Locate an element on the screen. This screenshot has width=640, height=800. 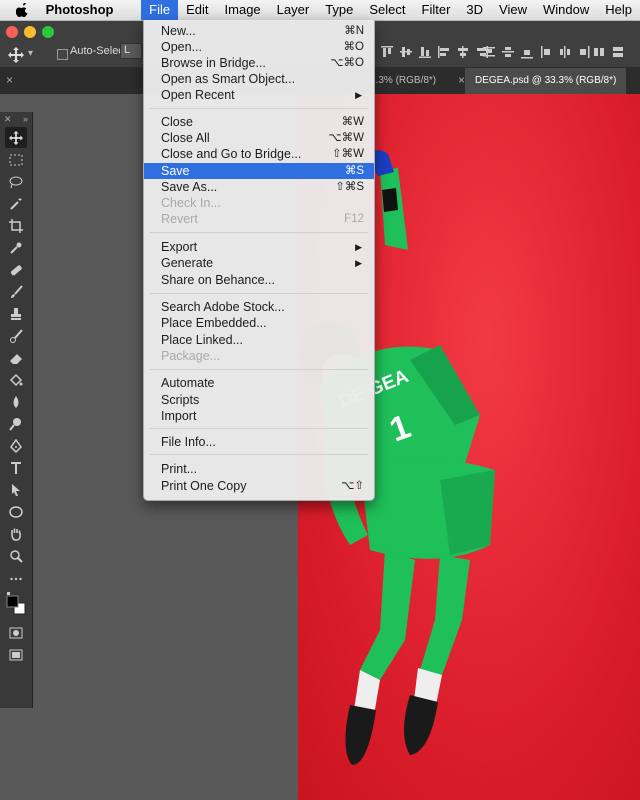
menu-3d: 3D is located at coordinates (474, 10).